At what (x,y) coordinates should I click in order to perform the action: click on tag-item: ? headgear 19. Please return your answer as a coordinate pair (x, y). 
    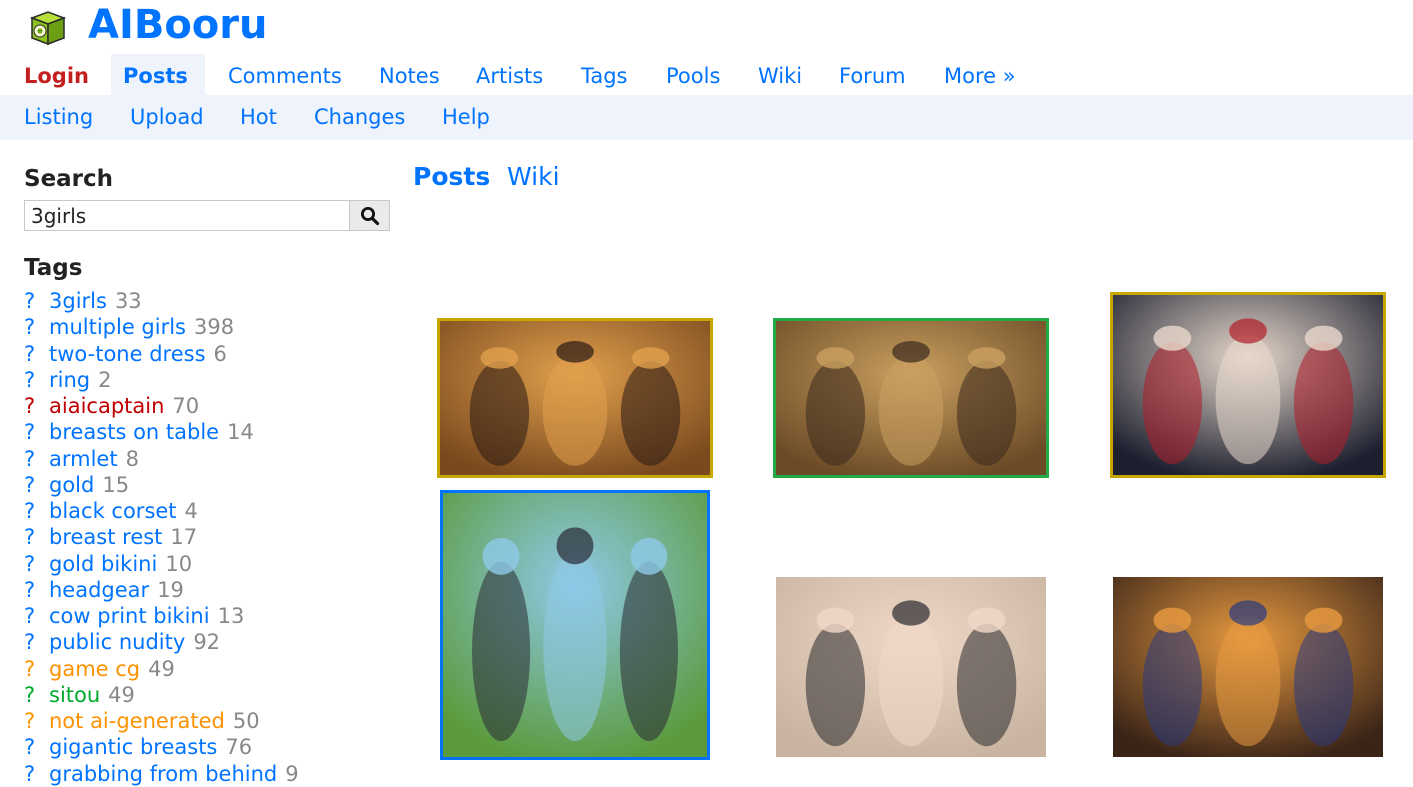
    Looking at the image, I should click on (161, 590).